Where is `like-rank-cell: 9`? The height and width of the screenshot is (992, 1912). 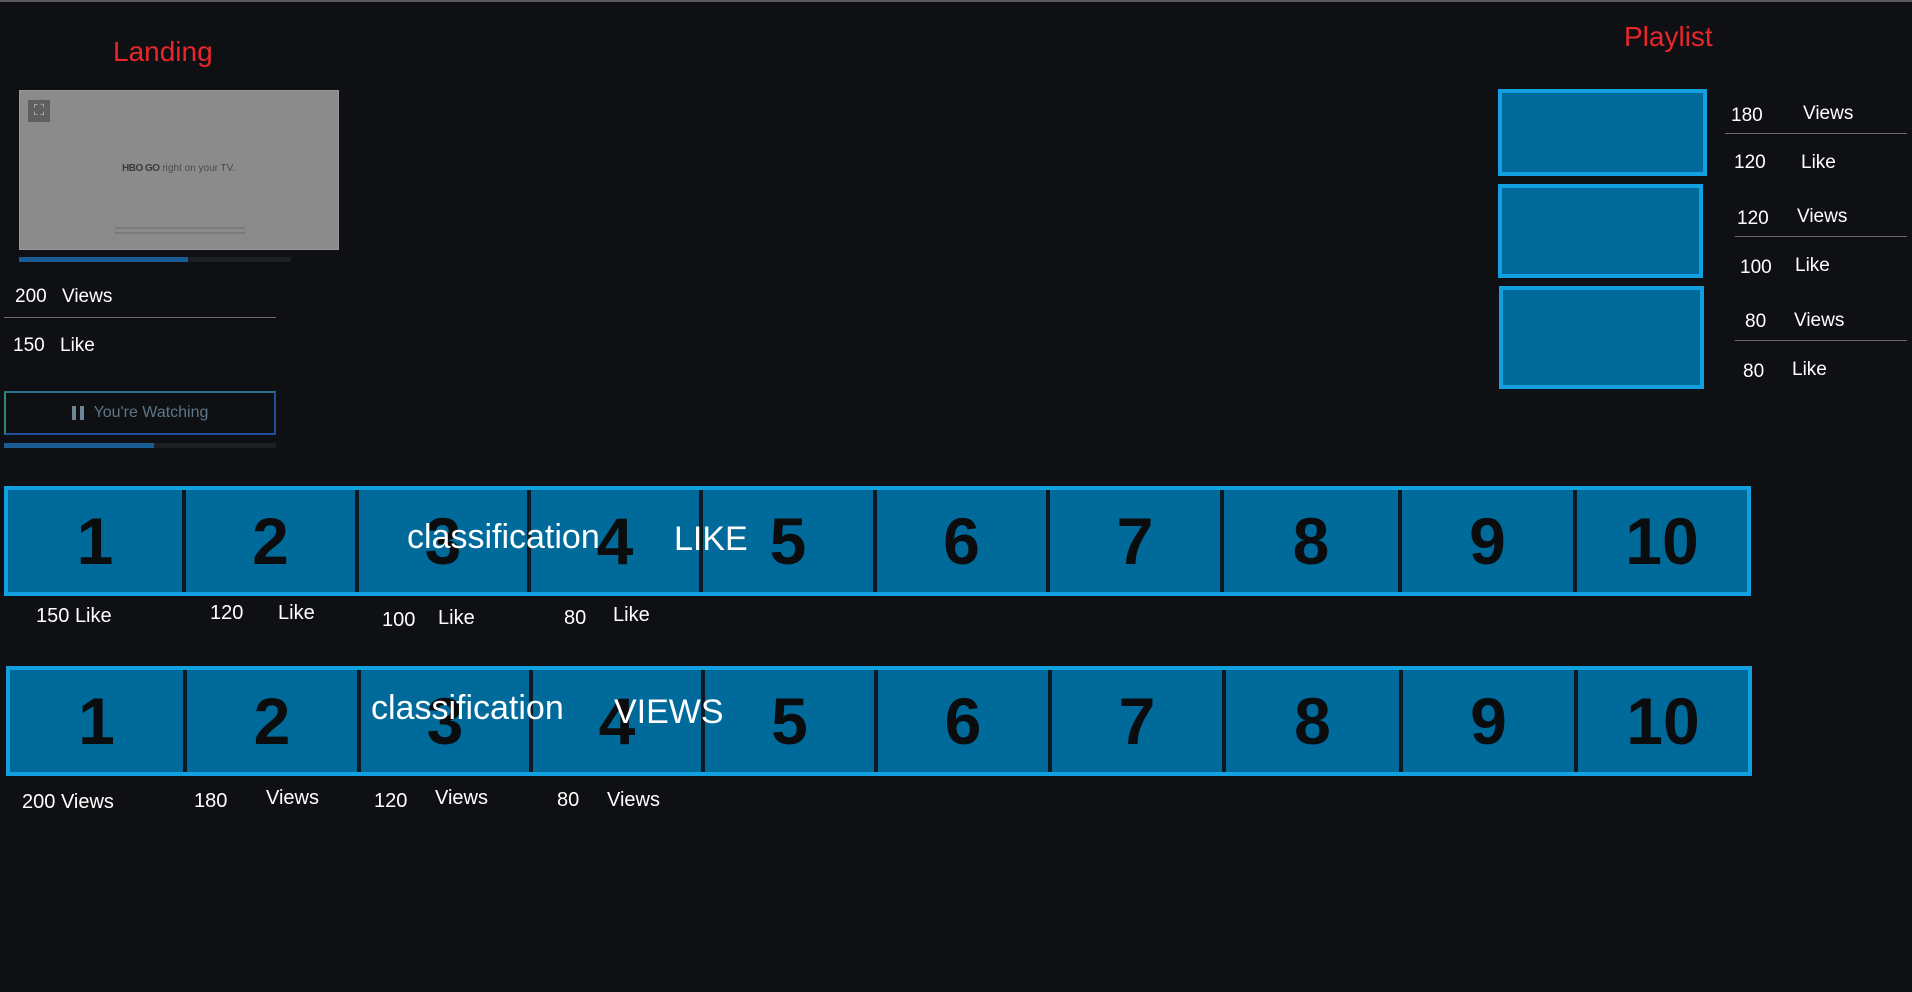 like-rank-cell: 9 is located at coordinates (1489, 541).